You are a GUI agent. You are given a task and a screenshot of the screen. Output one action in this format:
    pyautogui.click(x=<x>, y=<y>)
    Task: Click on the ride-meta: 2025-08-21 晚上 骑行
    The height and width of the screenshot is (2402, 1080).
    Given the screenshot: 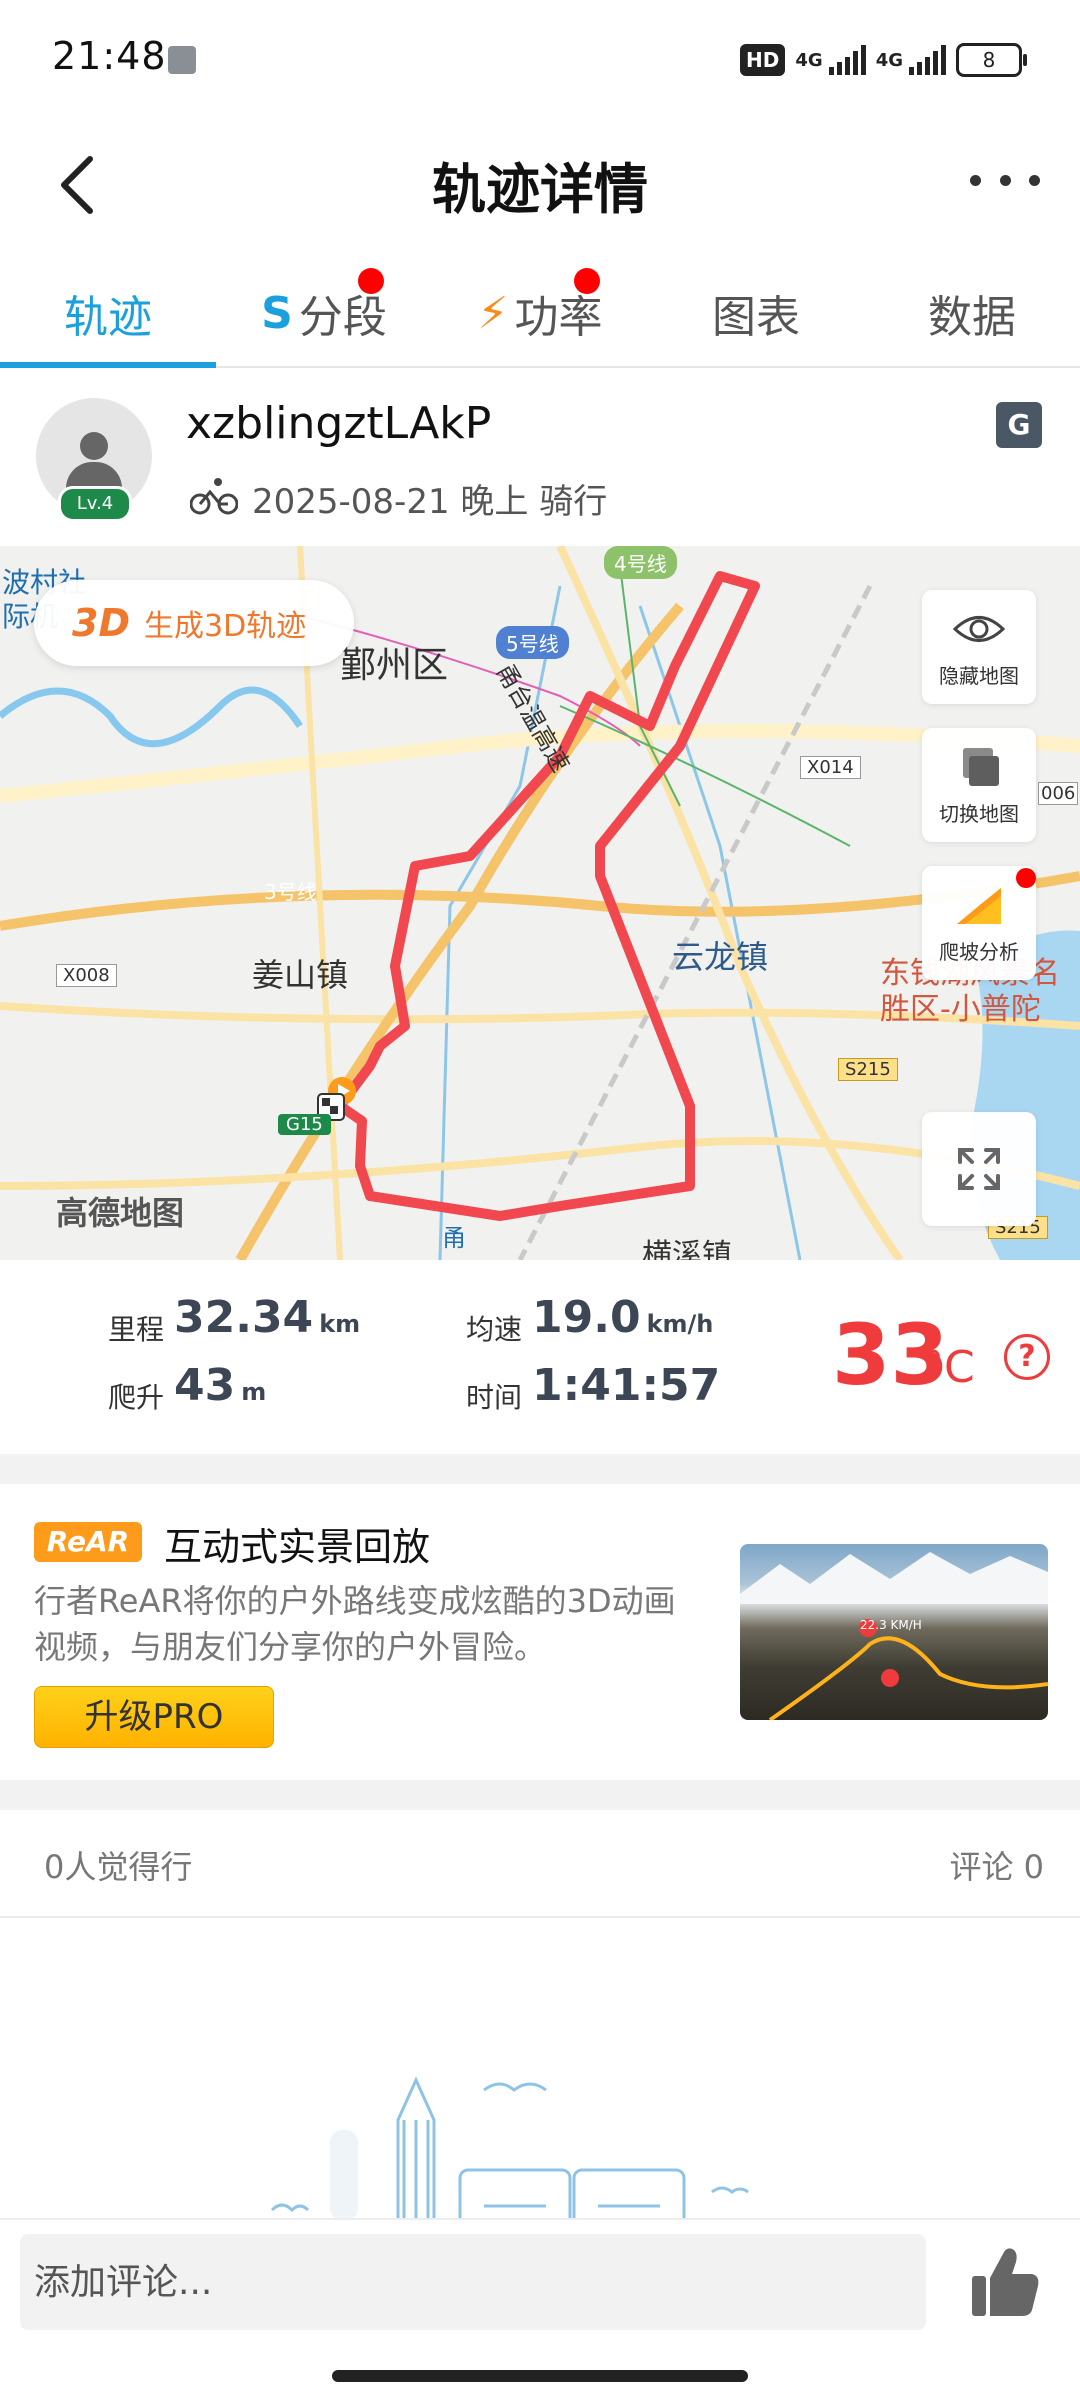 What is the action you would take?
    pyautogui.click(x=430, y=502)
    